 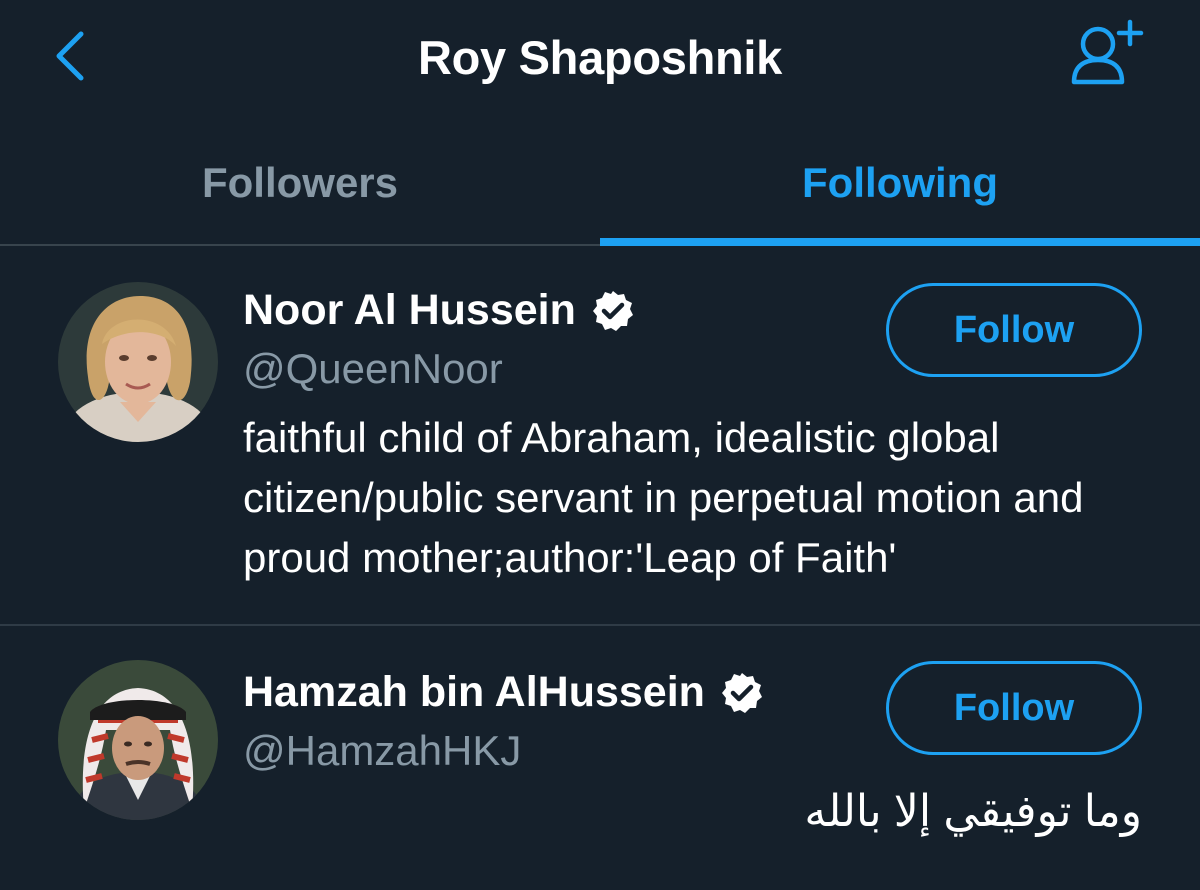 I want to click on user-name-line: Hamzah bin AlHussein, so click(x=503, y=692).